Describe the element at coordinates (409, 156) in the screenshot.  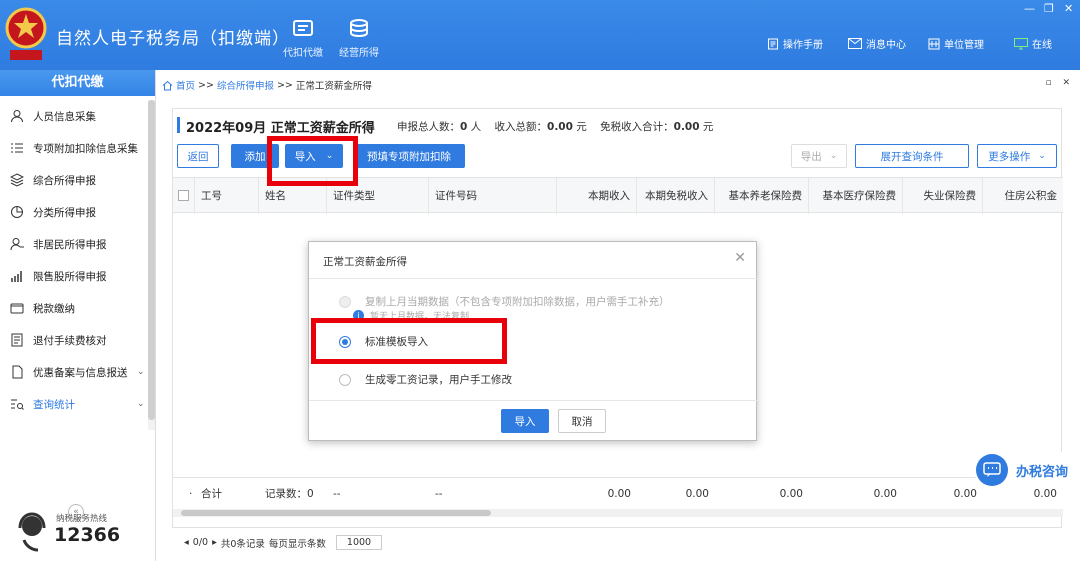
I see `prefill-deduction-button: 预填专项附加扣除` at that location.